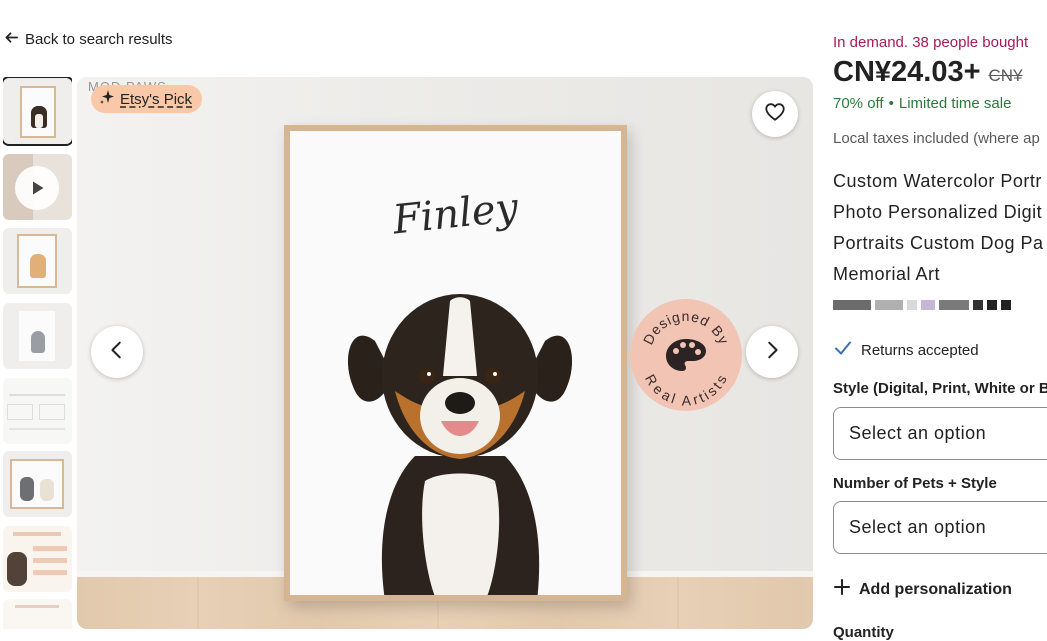 The width and height of the screenshot is (1047, 641). I want to click on etsys-pick-badge: Etsy's Pick, so click(147, 99).